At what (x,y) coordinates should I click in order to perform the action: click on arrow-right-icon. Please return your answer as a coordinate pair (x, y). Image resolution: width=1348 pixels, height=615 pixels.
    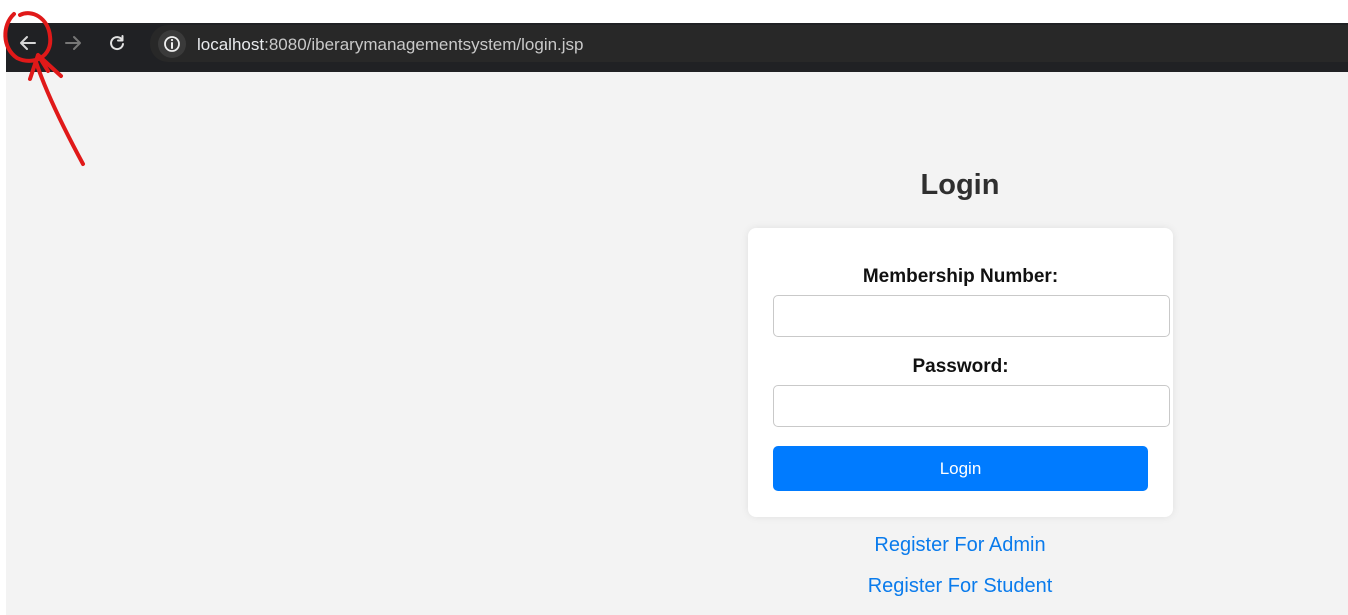
    Looking at the image, I should click on (73, 43).